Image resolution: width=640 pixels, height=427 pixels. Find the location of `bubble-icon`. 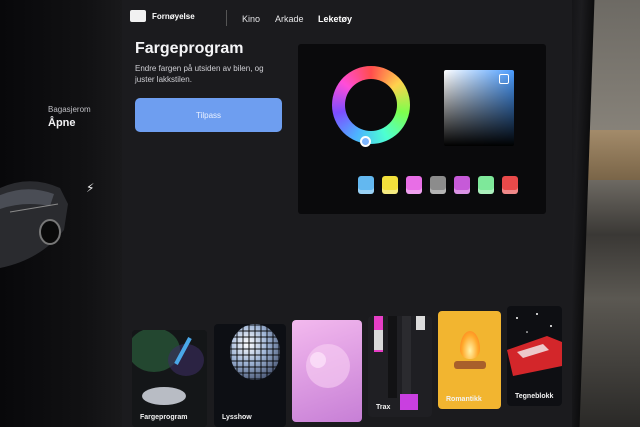

bubble-icon is located at coordinates (328, 366).